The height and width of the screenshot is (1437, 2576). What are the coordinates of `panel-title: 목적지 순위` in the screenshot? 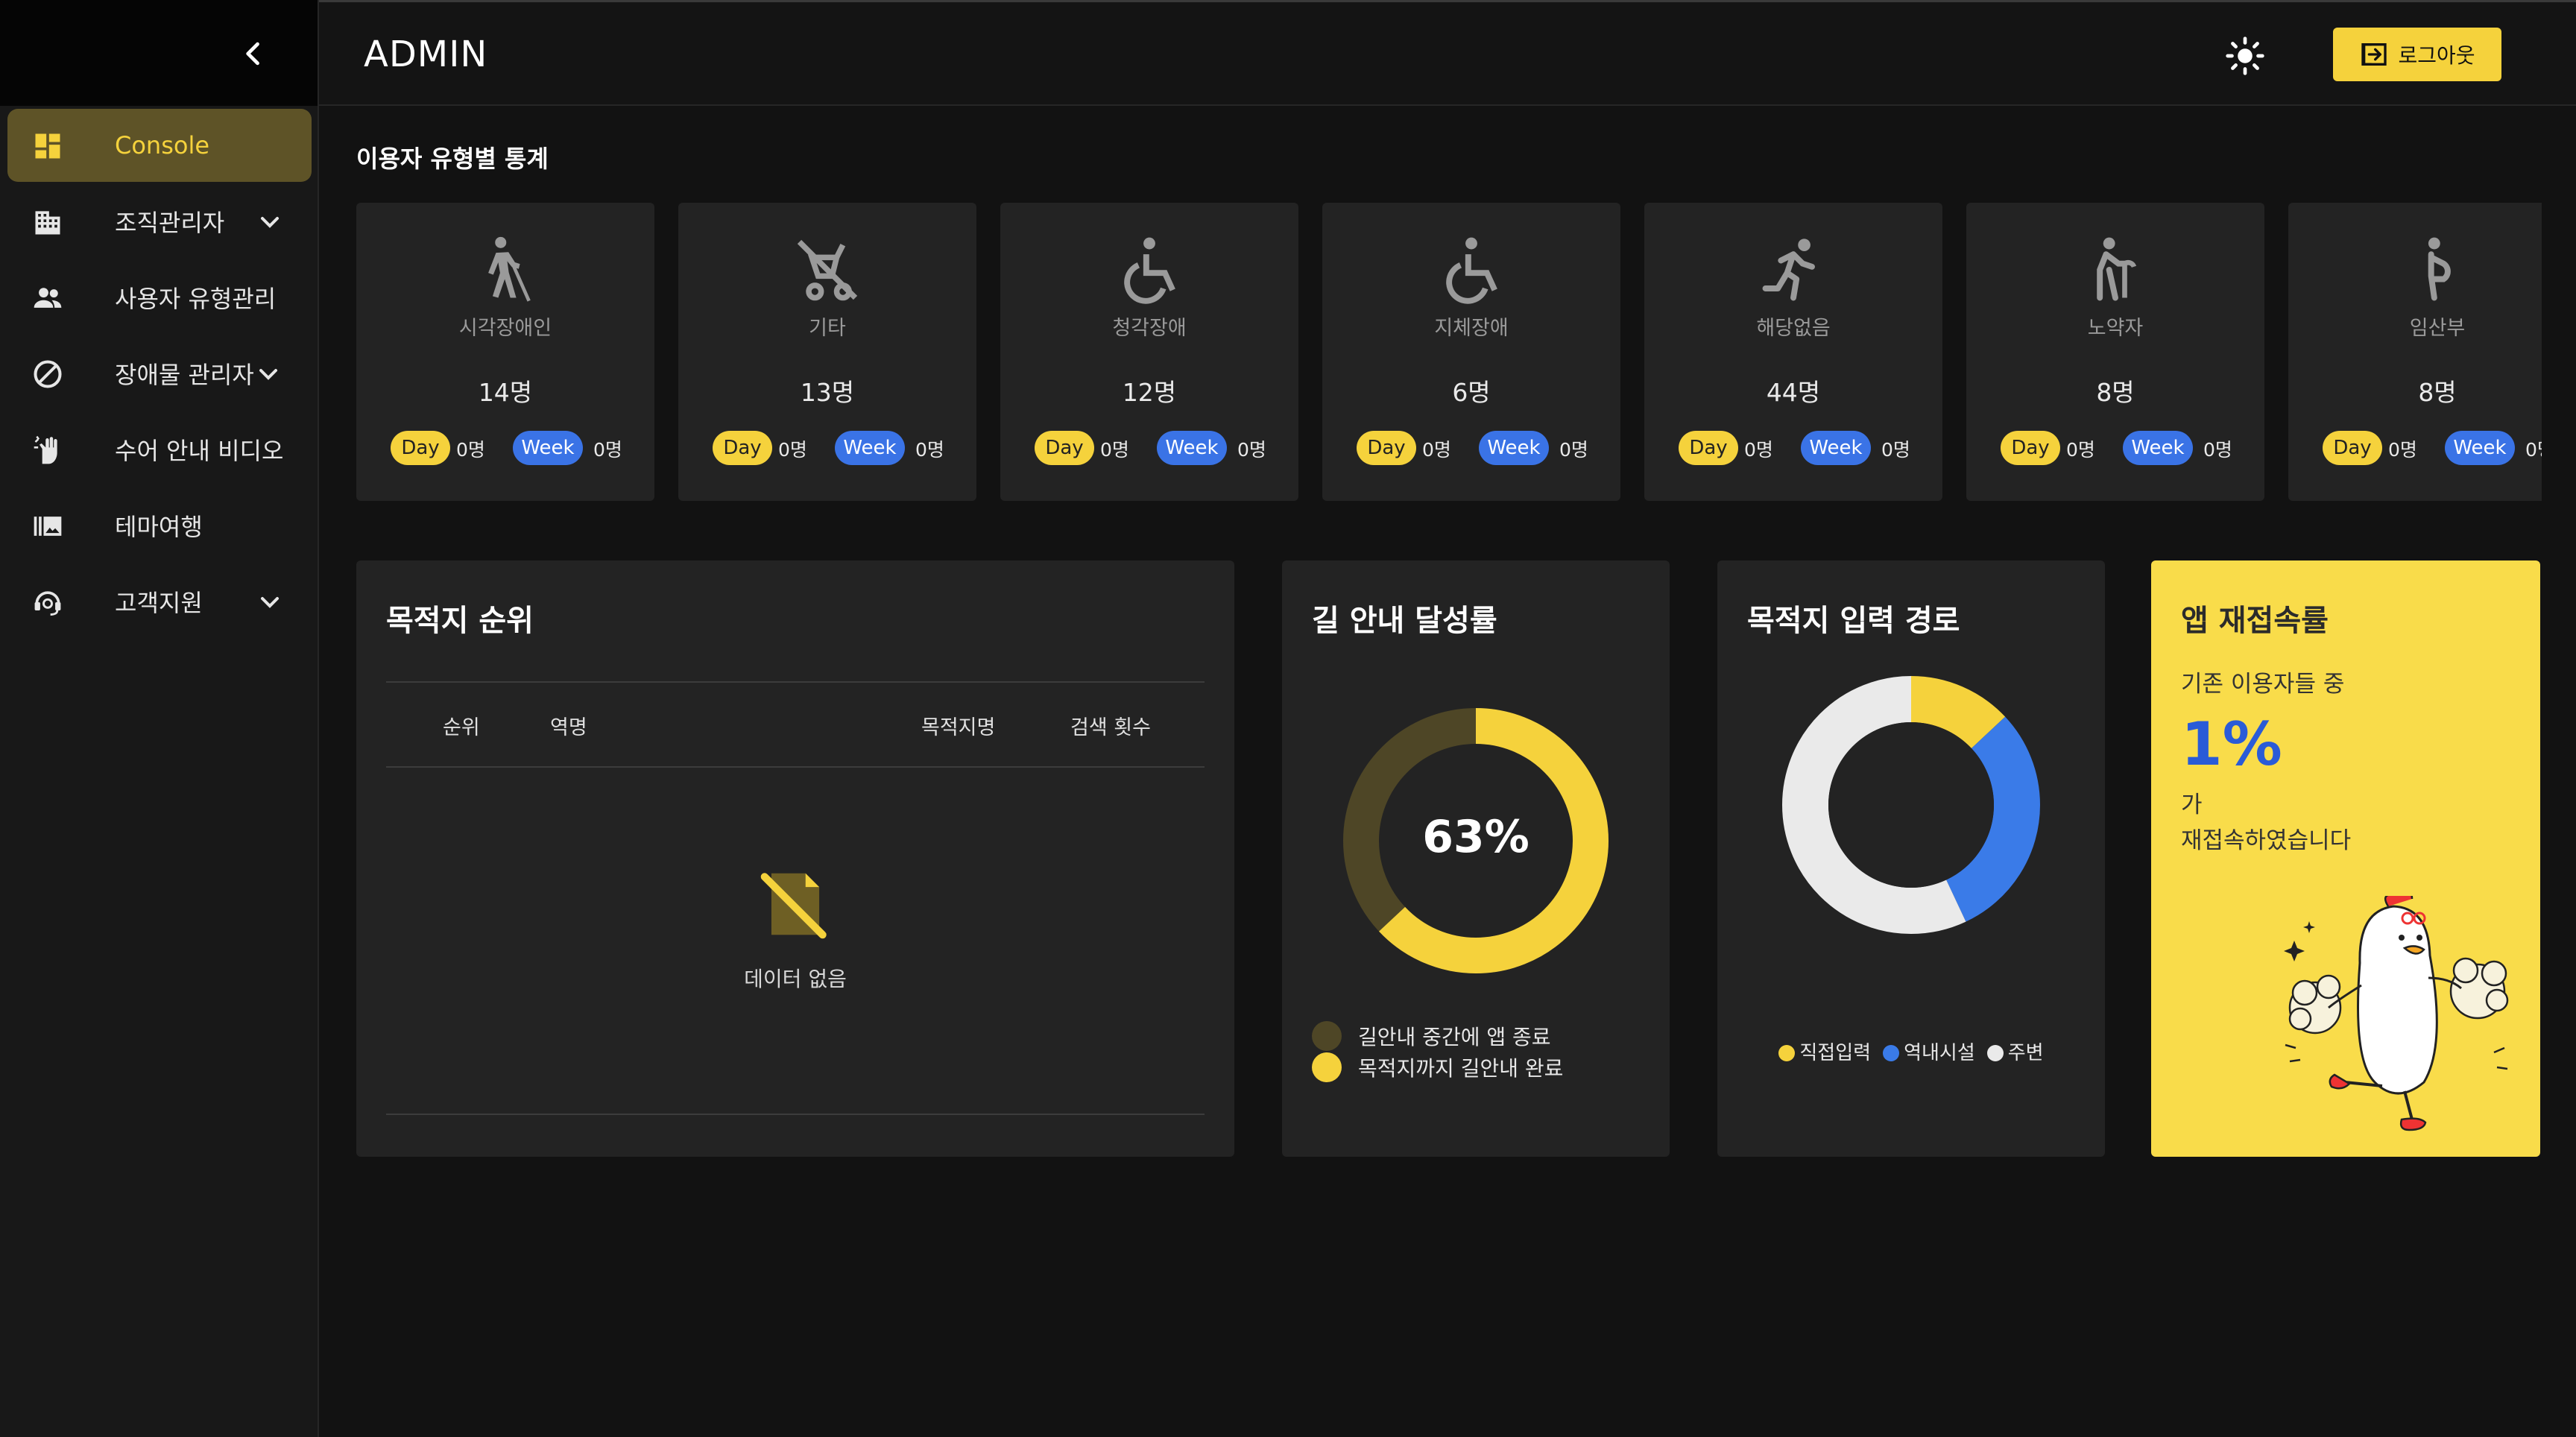 It's located at (460, 621).